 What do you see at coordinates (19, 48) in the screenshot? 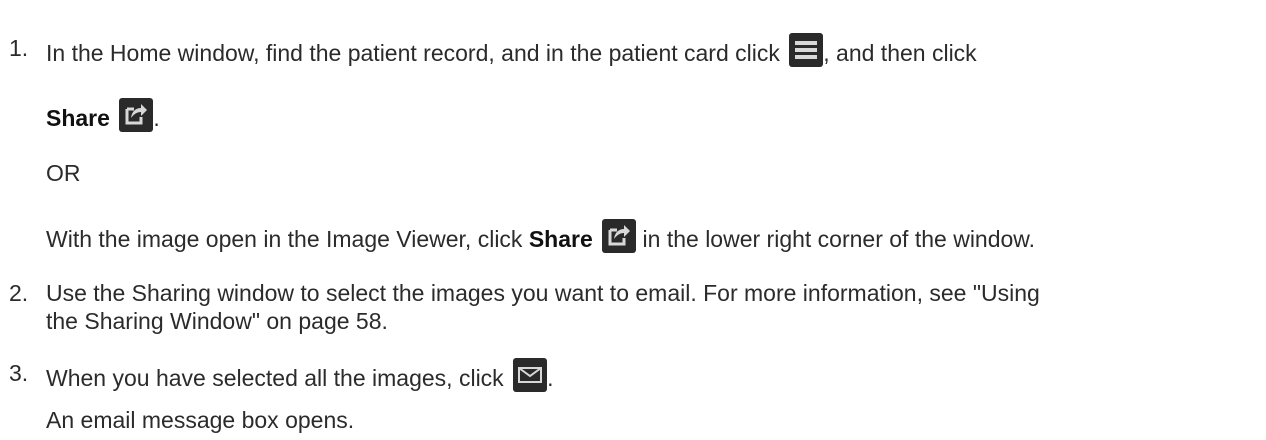
I see `step-number: 1.` at bounding box center [19, 48].